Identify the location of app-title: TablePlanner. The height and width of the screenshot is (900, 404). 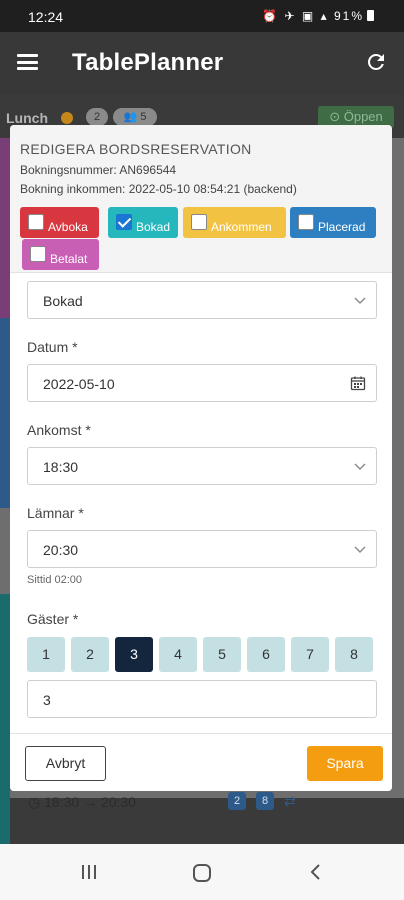
(148, 62).